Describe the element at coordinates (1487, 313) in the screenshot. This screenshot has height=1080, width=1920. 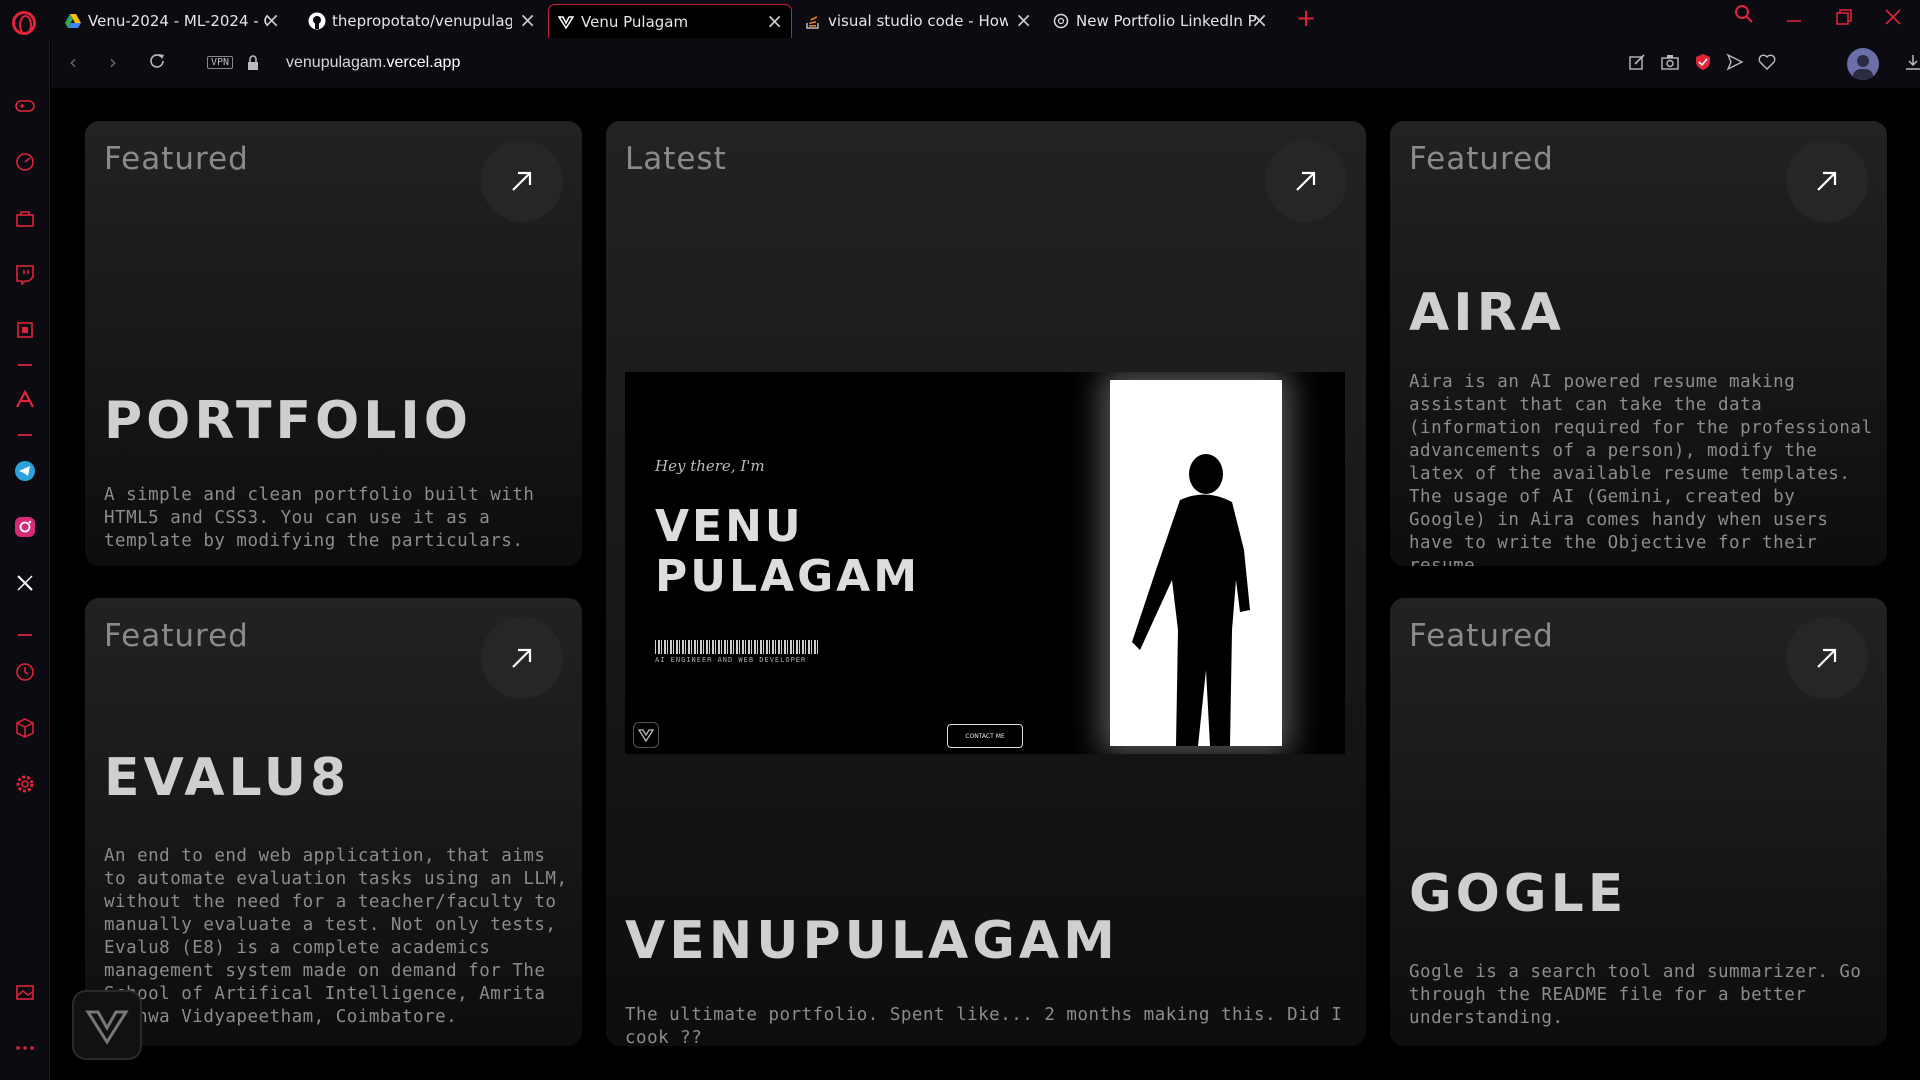
I see `card-title: AIRA` at that location.